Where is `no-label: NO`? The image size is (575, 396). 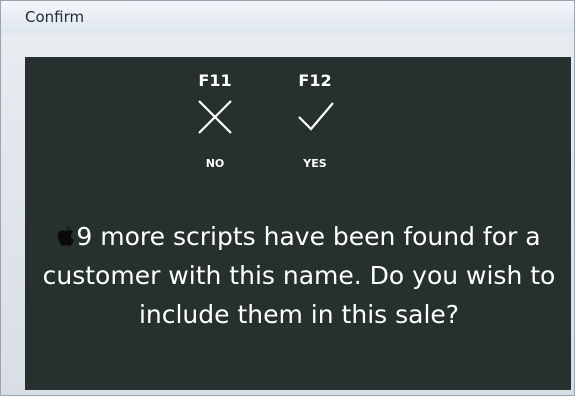
no-label: NO is located at coordinates (215, 163).